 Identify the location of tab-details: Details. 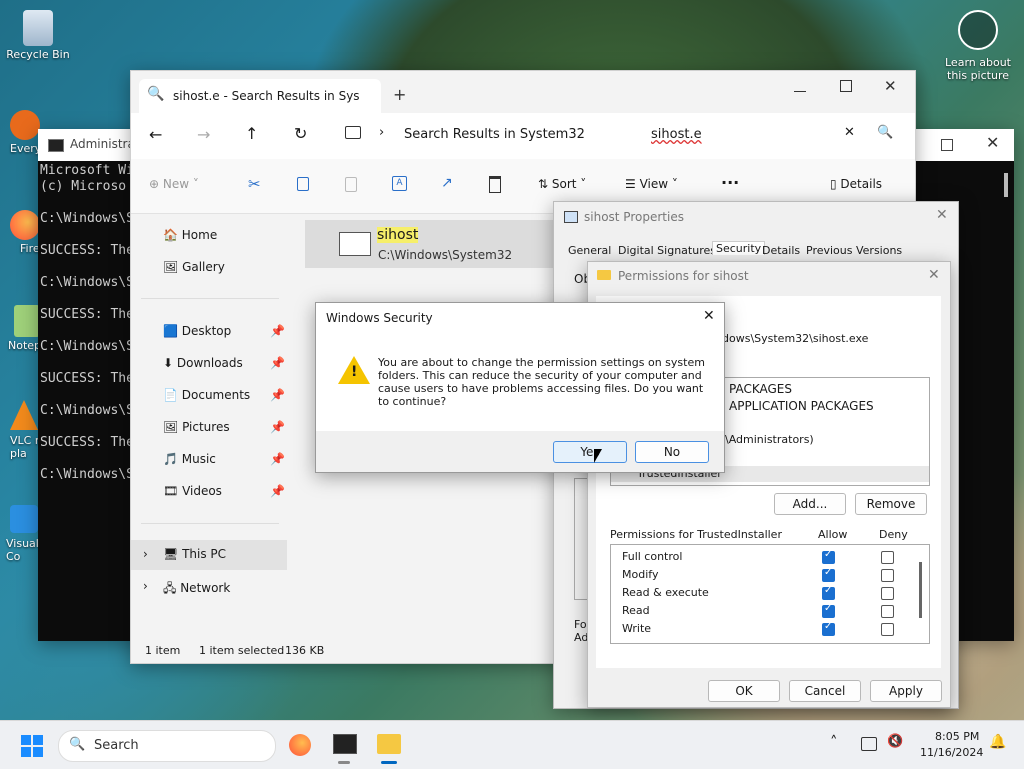
(781, 250).